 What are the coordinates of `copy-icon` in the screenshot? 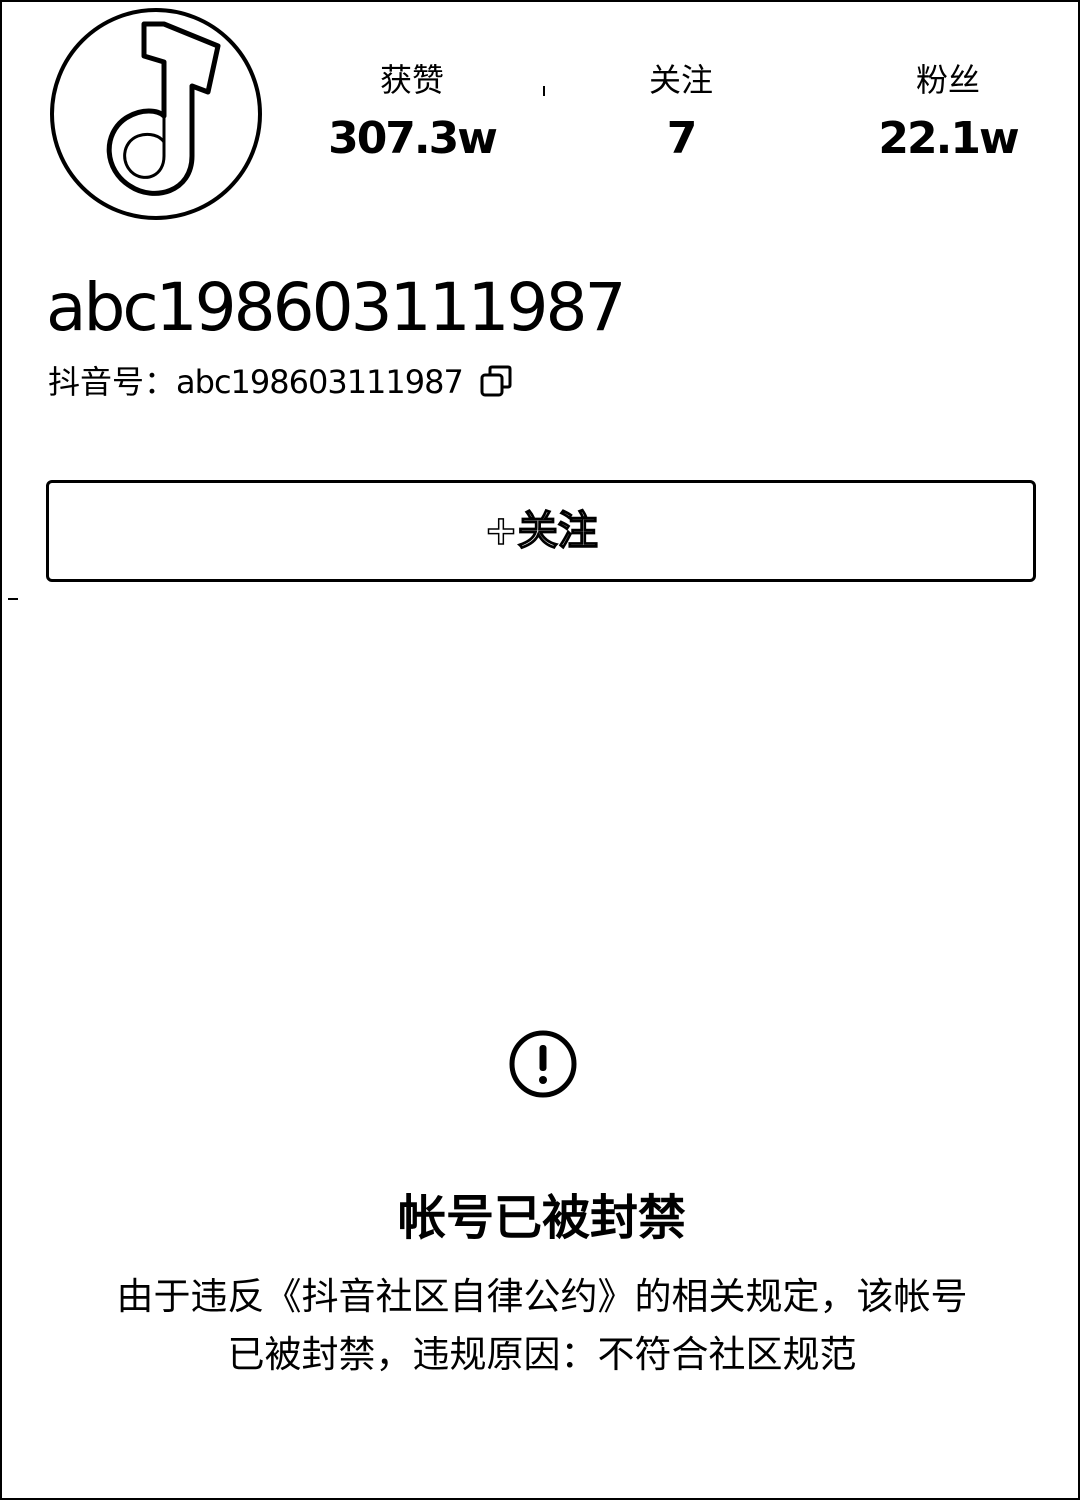 It's located at (497, 382).